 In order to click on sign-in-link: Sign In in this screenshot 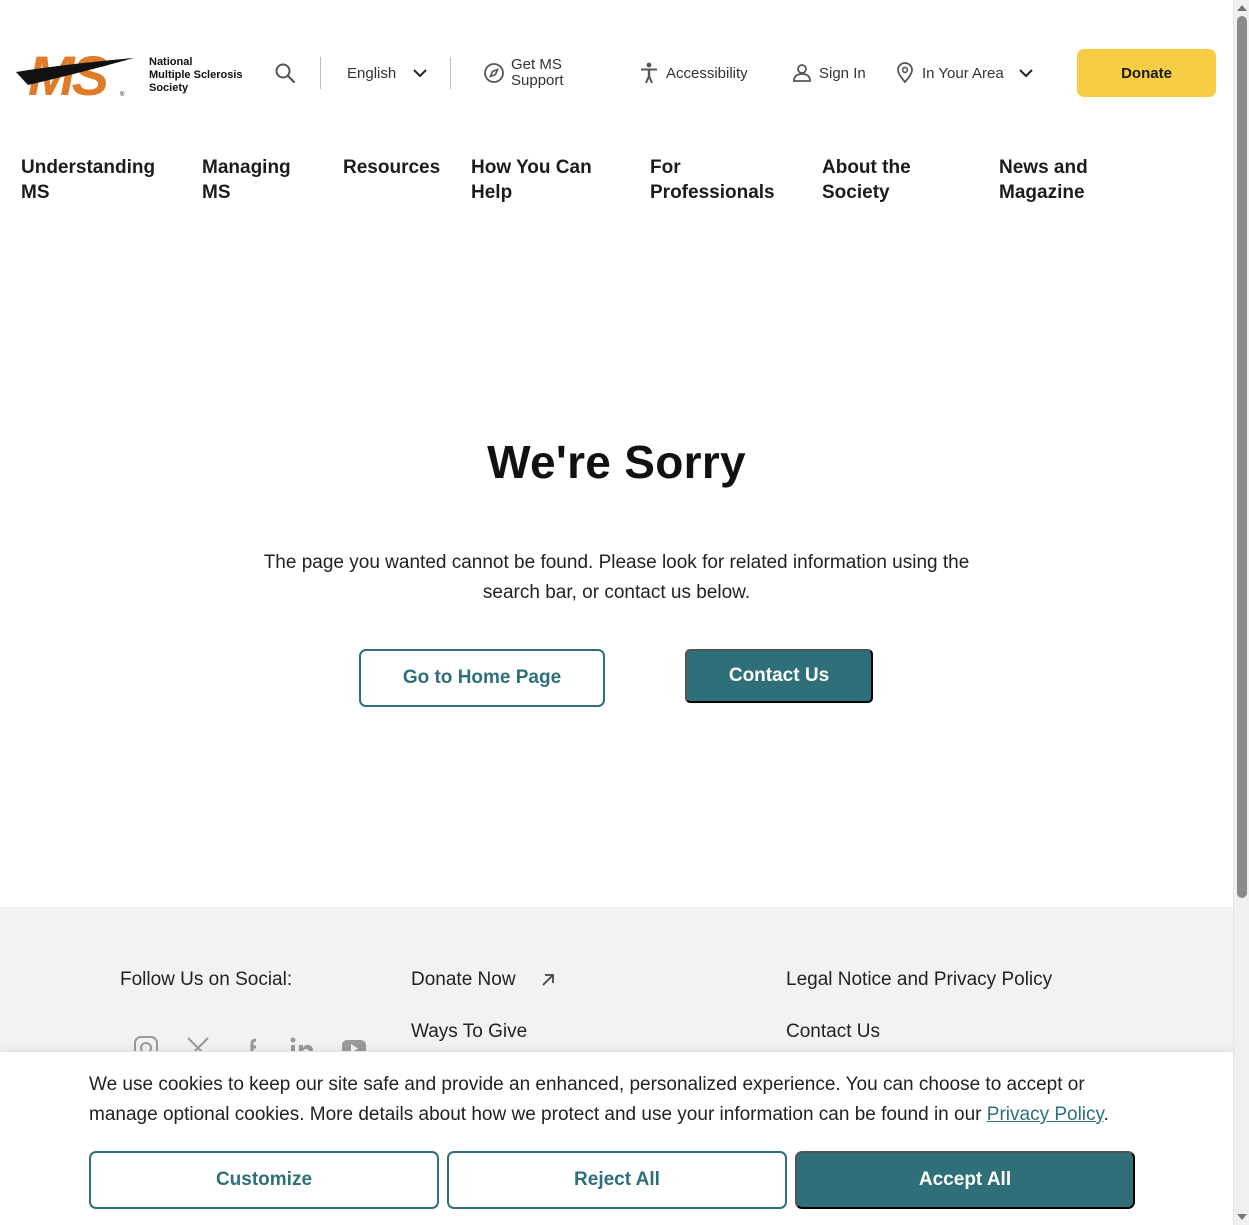, I will do `click(829, 73)`.